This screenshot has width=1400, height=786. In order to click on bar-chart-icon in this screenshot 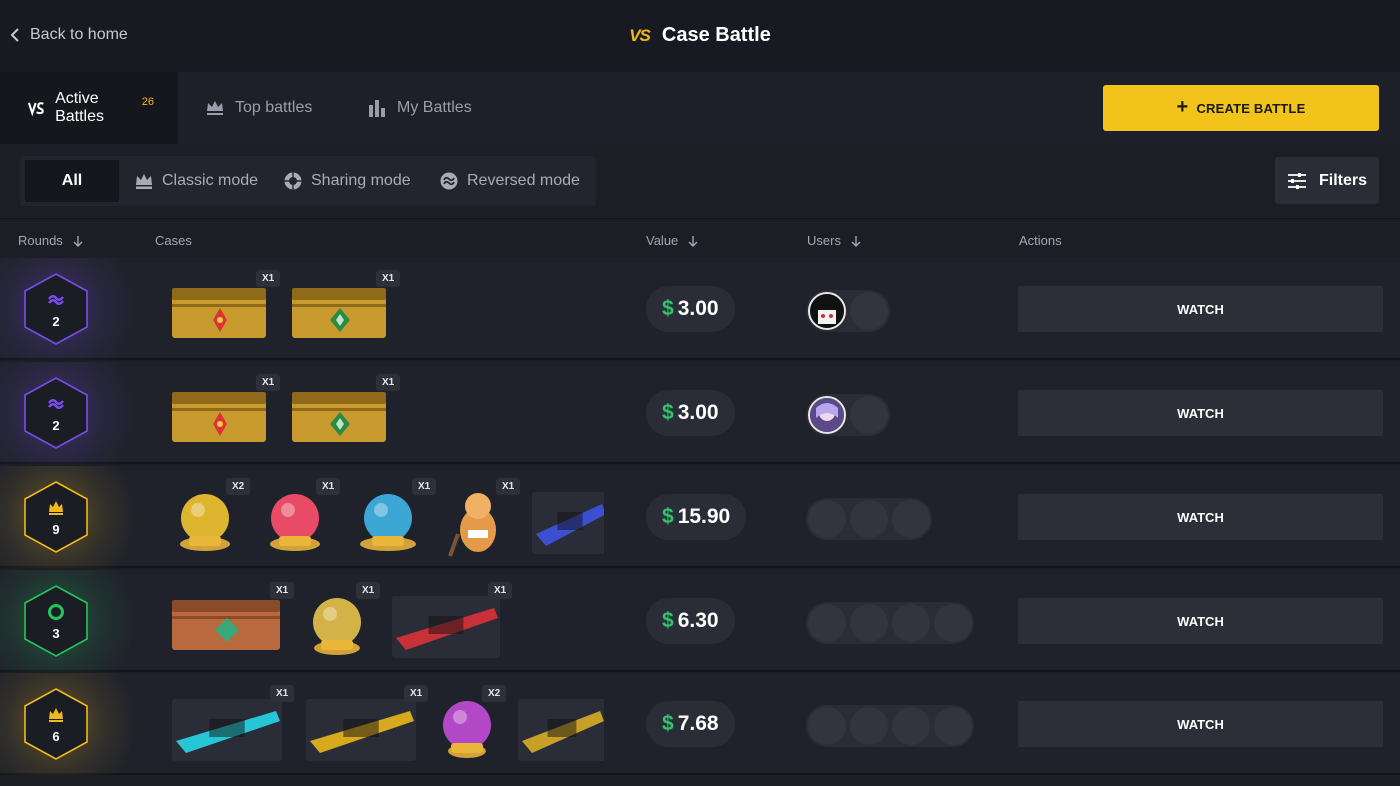, I will do `click(377, 108)`.